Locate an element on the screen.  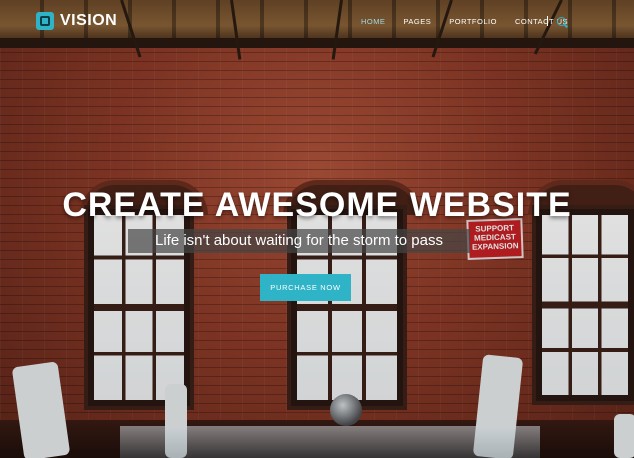
nav-divider is located at coordinates (547, 21).